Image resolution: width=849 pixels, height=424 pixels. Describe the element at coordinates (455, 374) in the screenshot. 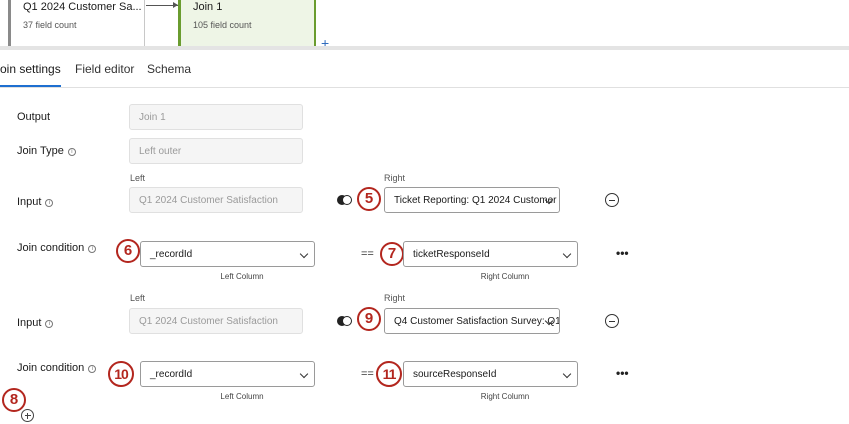

I see `right-column-value: sourceResponseId` at that location.